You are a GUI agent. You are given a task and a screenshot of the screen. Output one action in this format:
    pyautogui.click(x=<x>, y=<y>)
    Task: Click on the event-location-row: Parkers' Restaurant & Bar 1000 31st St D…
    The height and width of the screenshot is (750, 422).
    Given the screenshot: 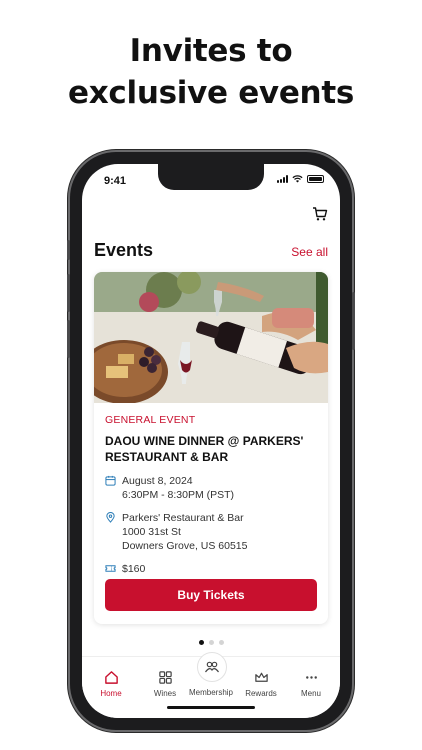 What is the action you would take?
    pyautogui.click(x=211, y=532)
    